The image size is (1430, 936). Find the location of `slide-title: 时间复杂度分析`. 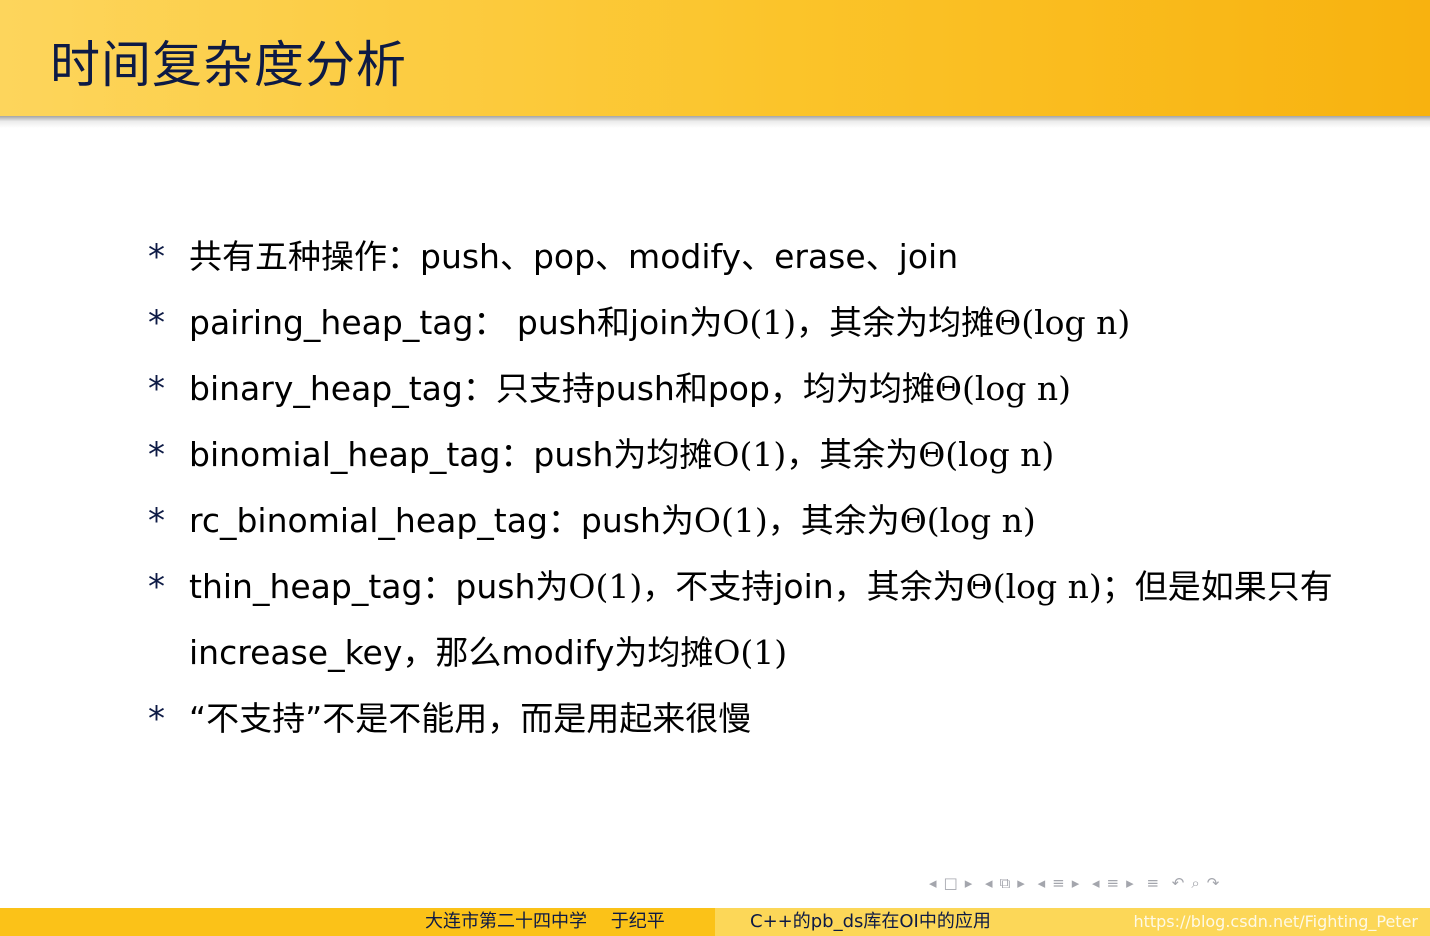

slide-title: 时间复杂度分析 is located at coordinates (228, 65).